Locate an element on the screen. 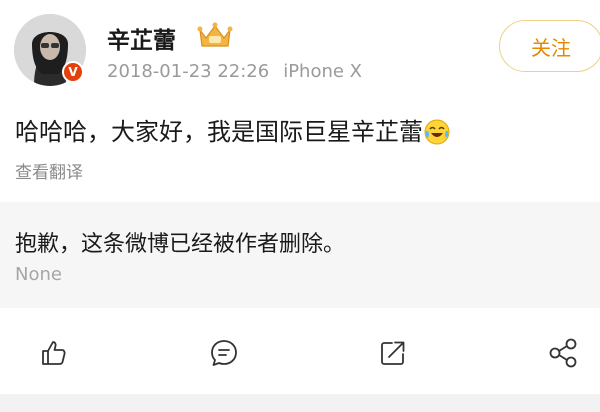 This screenshot has width=600, height=412. action-bar is located at coordinates (300, 355).